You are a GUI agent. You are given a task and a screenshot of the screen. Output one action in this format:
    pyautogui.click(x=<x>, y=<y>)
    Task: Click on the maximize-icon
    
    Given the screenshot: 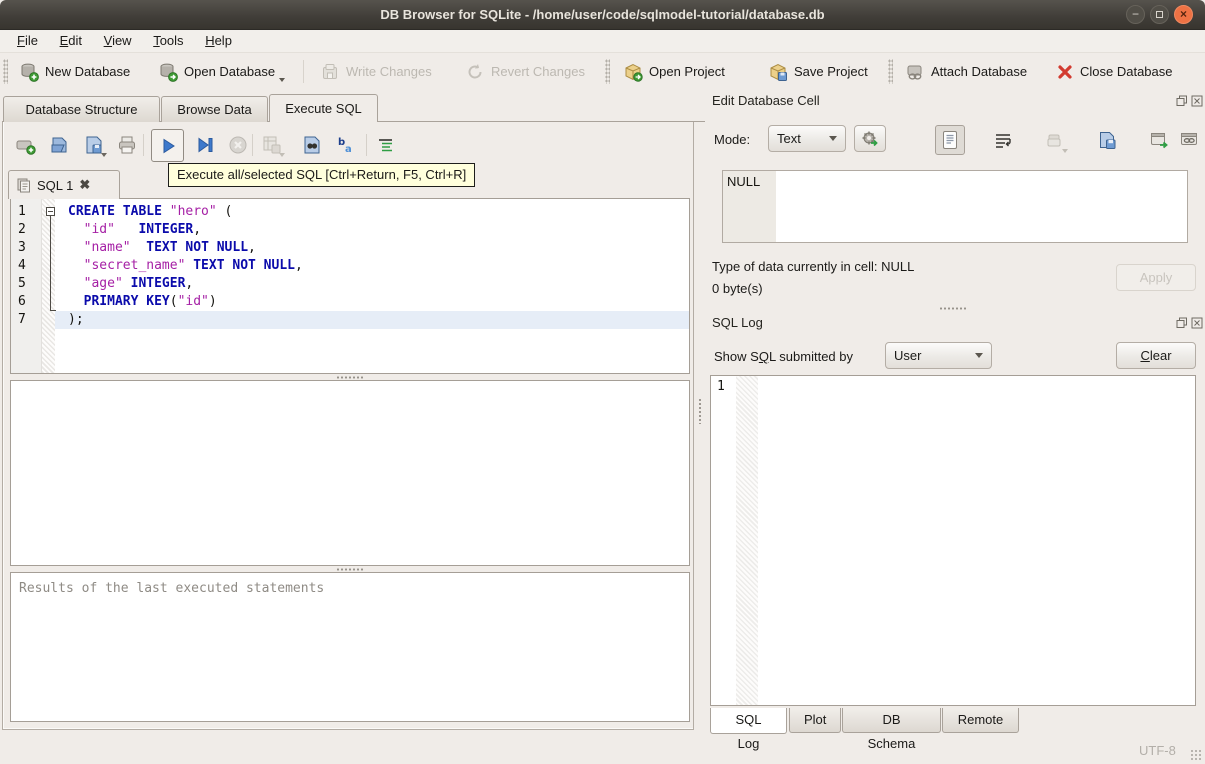 What is the action you would take?
    pyautogui.click(x=1159, y=14)
    